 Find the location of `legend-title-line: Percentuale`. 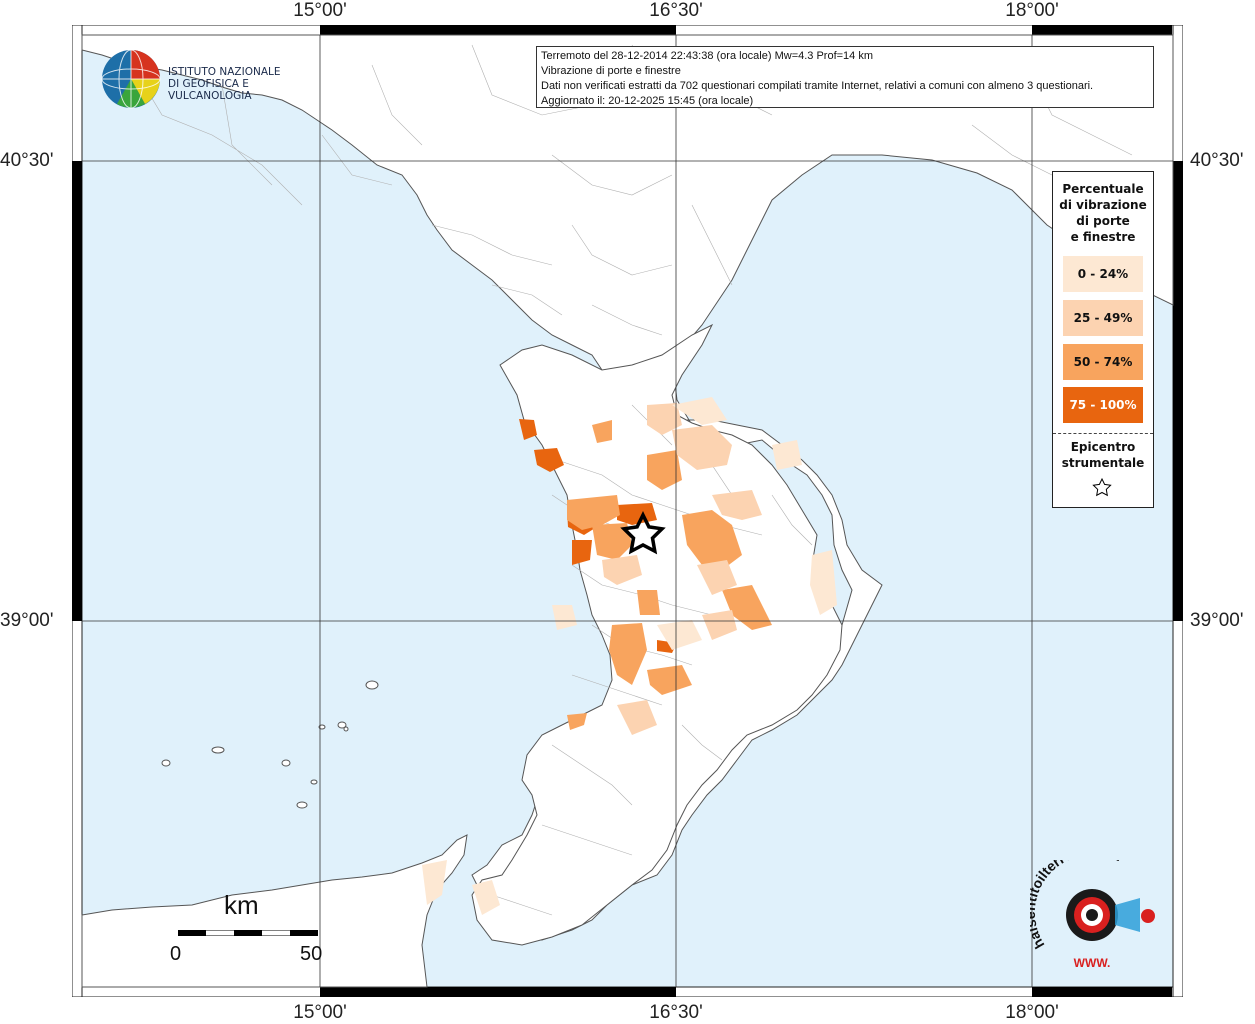

legend-title-line: Percentuale is located at coordinates (1103, 189).